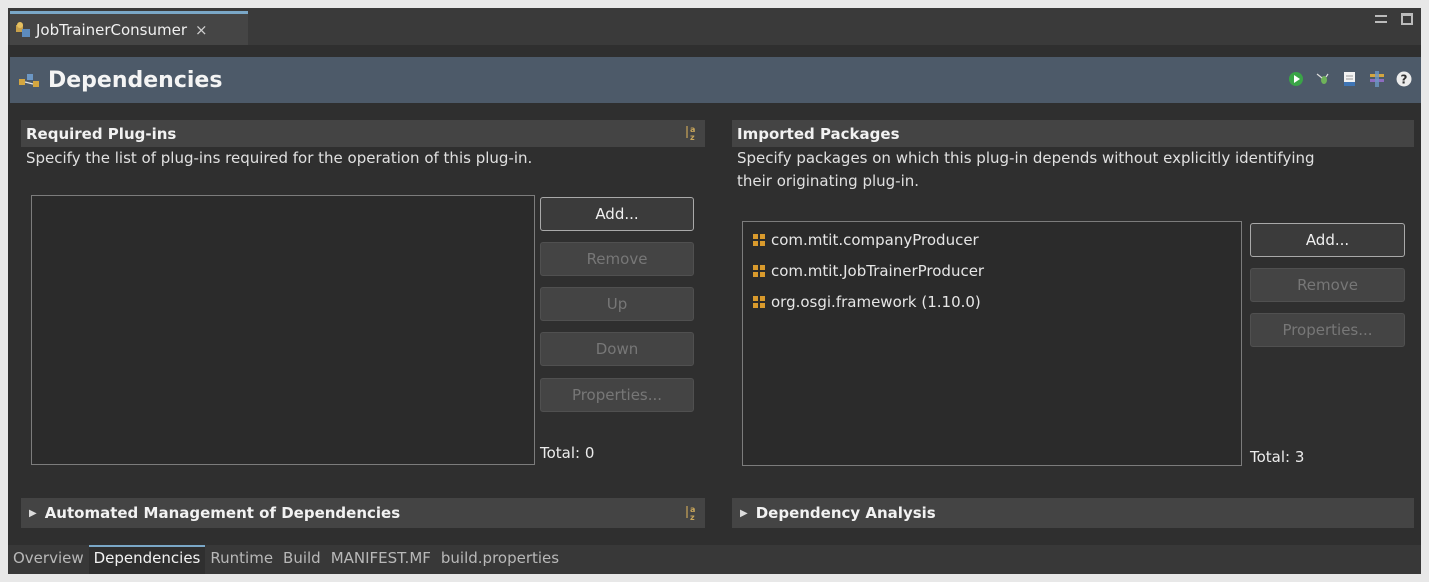 The width and height of the screenshot is (1429, 582). Describe the element at coordinates (992, 301) in the screenshot. I see `list-item: org.osgi.framework (1.10.0)` at that location.